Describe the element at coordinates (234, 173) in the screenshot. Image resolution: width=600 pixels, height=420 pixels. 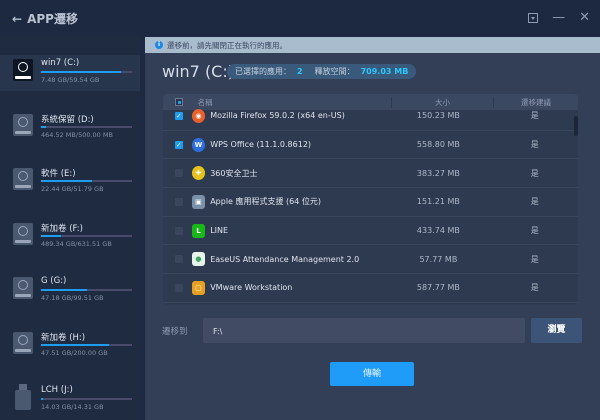
I see `app-name: 360安全卫士` at that location.